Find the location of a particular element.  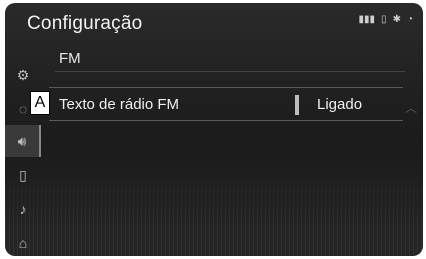

setting-value: Ligado is located at coordinates (340, 104).